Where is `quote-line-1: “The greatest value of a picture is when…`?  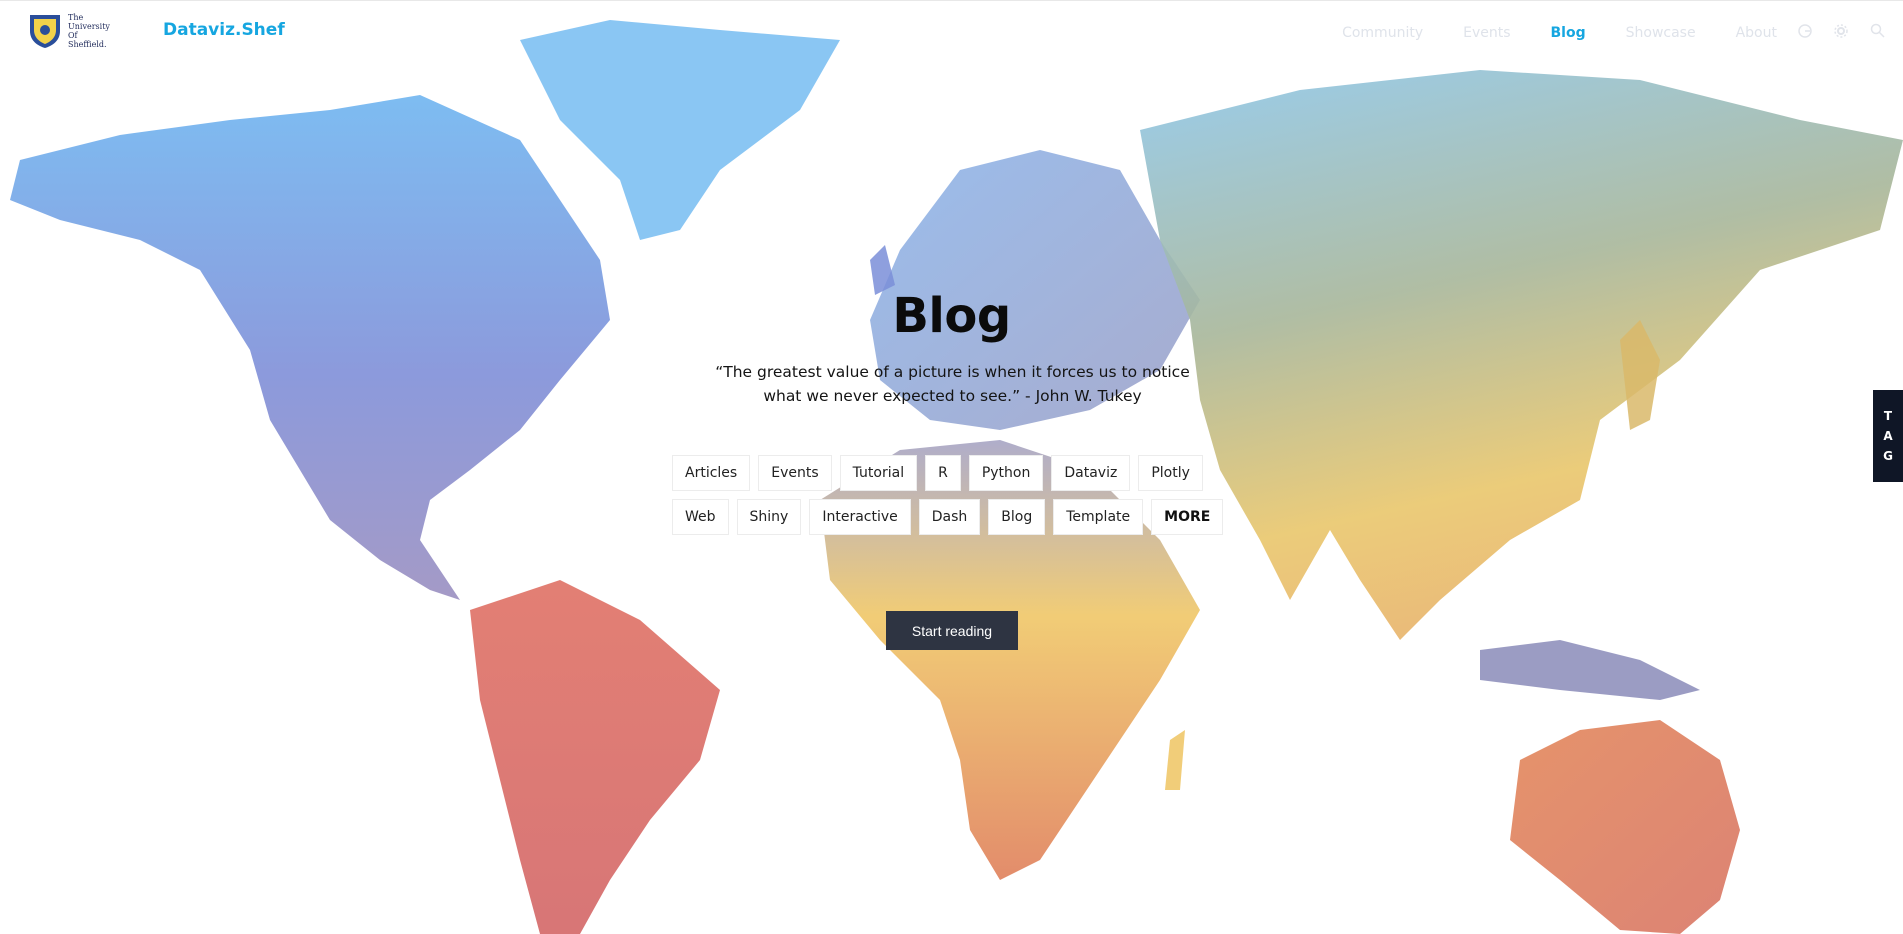
quote-line-1: “The greatest value of a picture is when… is located at coordinates (952, 372).